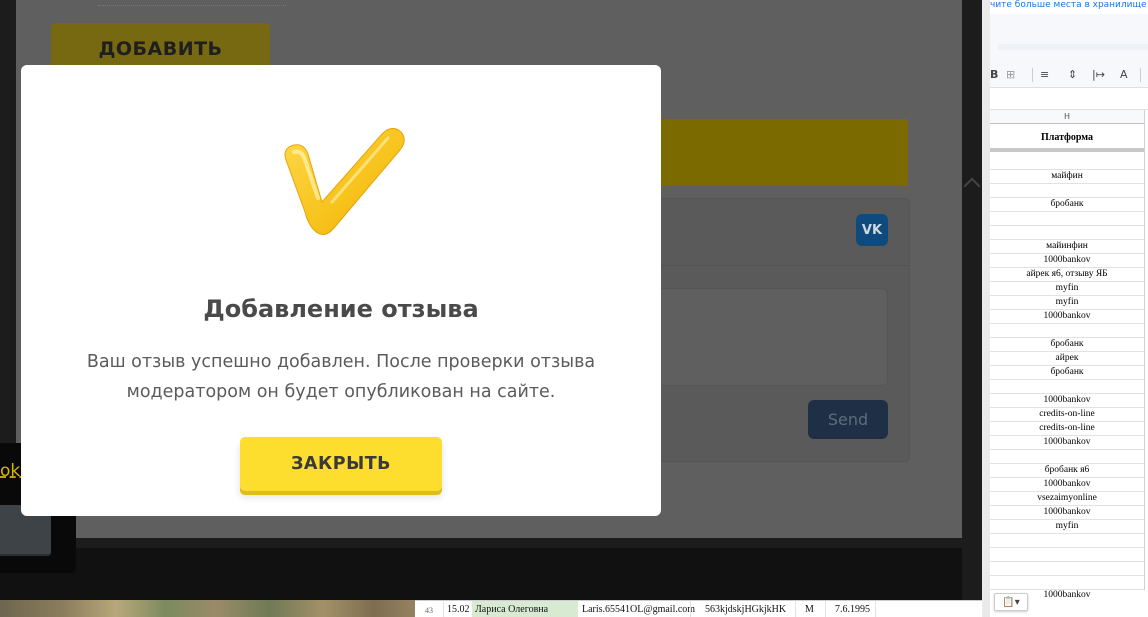  What do you see at coordinates (1069, 38) in the screenshot?
I see `menu-area` at bounding box center [1069, 38].